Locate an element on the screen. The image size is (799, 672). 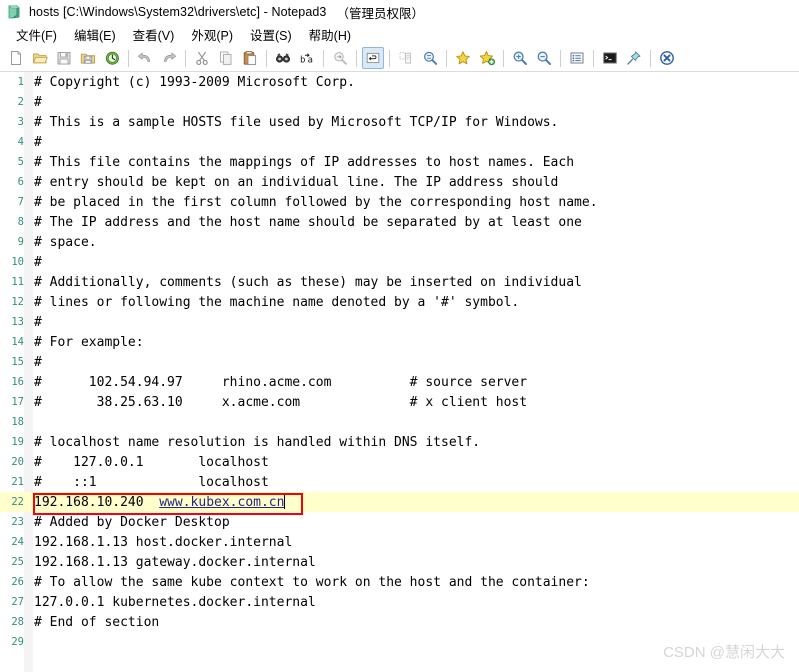
menu-help: 帮助(H) is located at coordinates (330, 34).